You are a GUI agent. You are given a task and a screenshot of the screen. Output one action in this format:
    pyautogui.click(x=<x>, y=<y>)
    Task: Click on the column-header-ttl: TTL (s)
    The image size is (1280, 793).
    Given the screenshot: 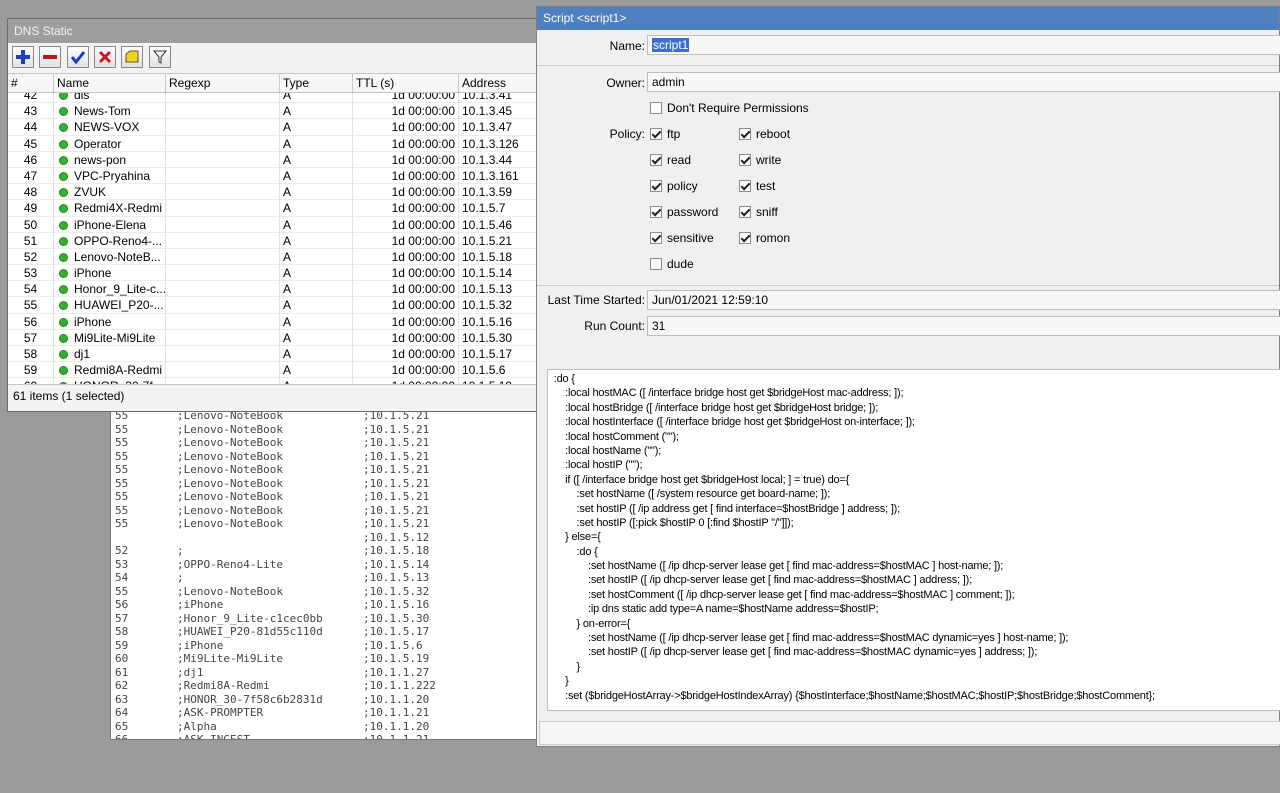 What is the action you would take?
    pyautogui.click(x=406, y=83)
    